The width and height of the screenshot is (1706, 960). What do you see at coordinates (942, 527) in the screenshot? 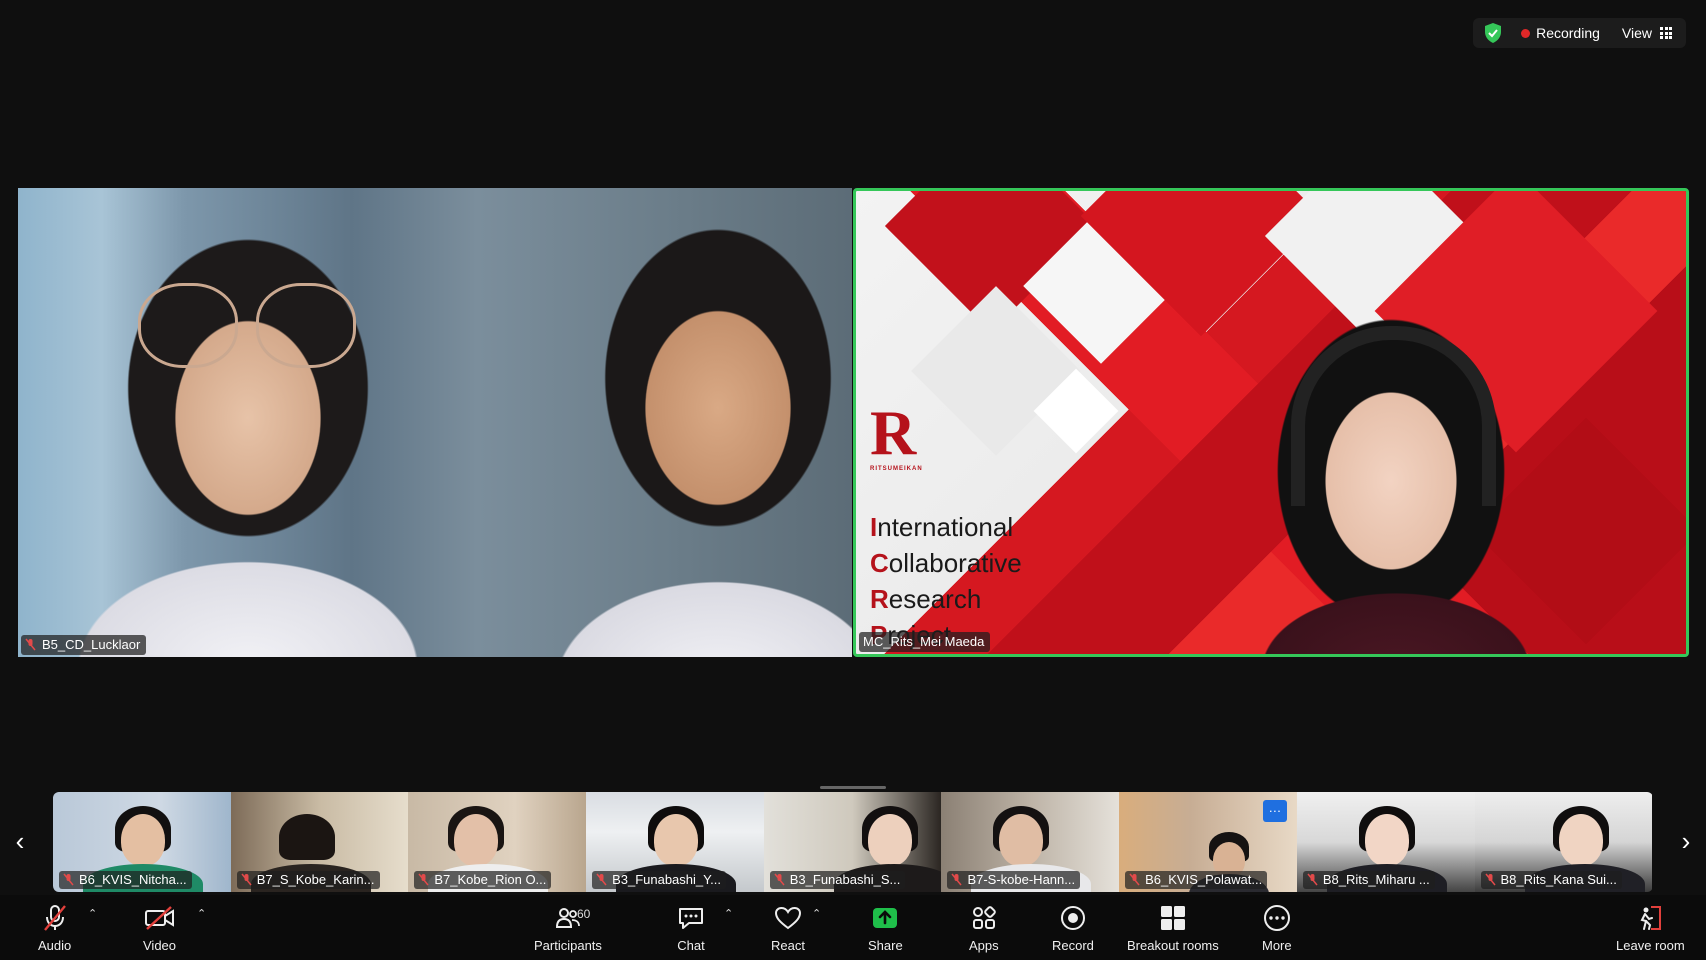
I see `slide-line-1: International` at bounding box center [942, 527].